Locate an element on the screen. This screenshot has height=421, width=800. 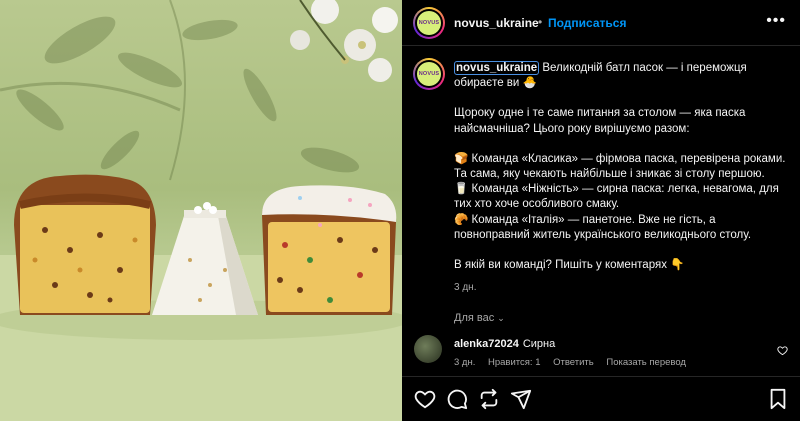
comment-likes-count: Нравится: 1 is located at coordinates (514, 362).